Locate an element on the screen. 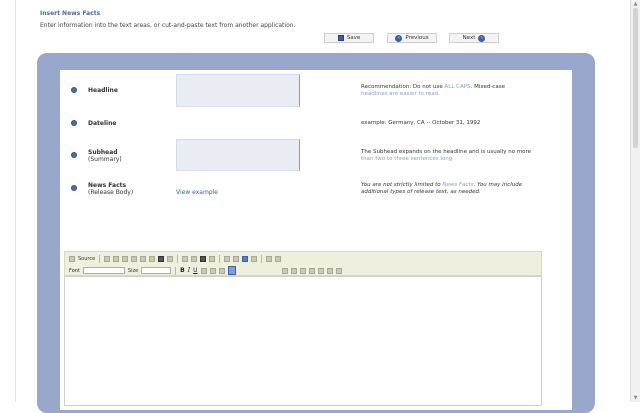 This screenshot has height=413, width=640. view-example-link: View example is located at coordinates (197, 192).